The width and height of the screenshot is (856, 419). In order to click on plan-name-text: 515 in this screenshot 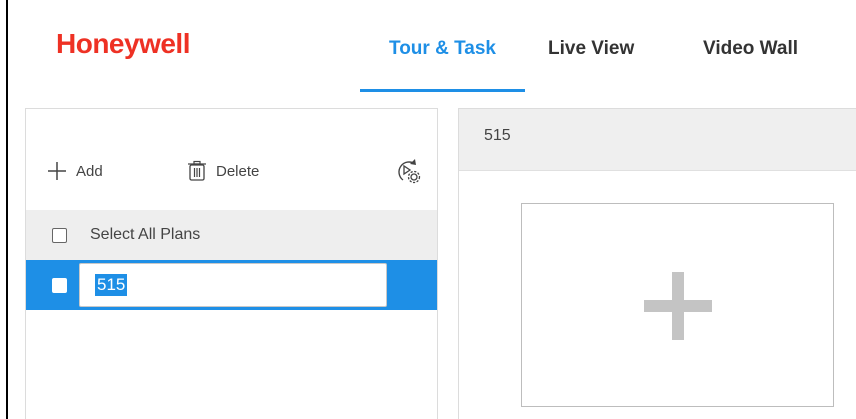, I will do `click(111, 285)`.